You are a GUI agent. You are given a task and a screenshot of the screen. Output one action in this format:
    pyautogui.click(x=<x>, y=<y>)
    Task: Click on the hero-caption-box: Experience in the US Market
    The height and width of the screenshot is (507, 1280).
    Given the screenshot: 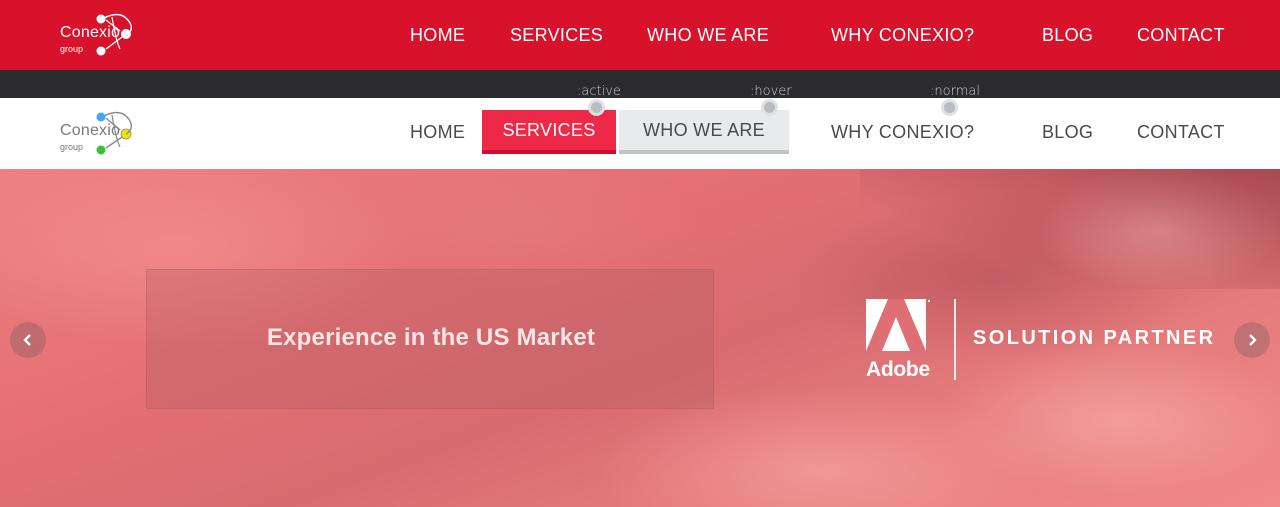 What is the action you would take?
    pyautogui.click(x=430, y=339)
    